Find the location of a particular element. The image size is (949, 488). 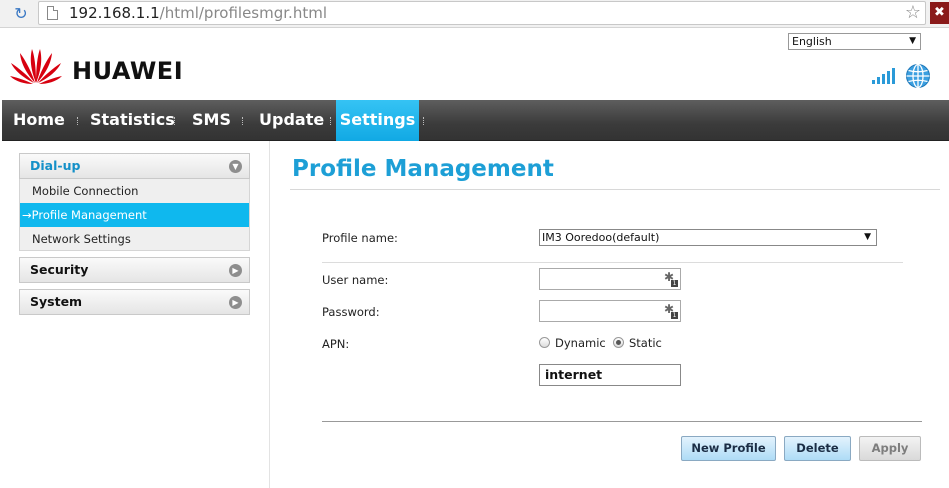

profile-name-select: IM3 Ooredoo(default) ▼ is located at coordinates (708, 237).